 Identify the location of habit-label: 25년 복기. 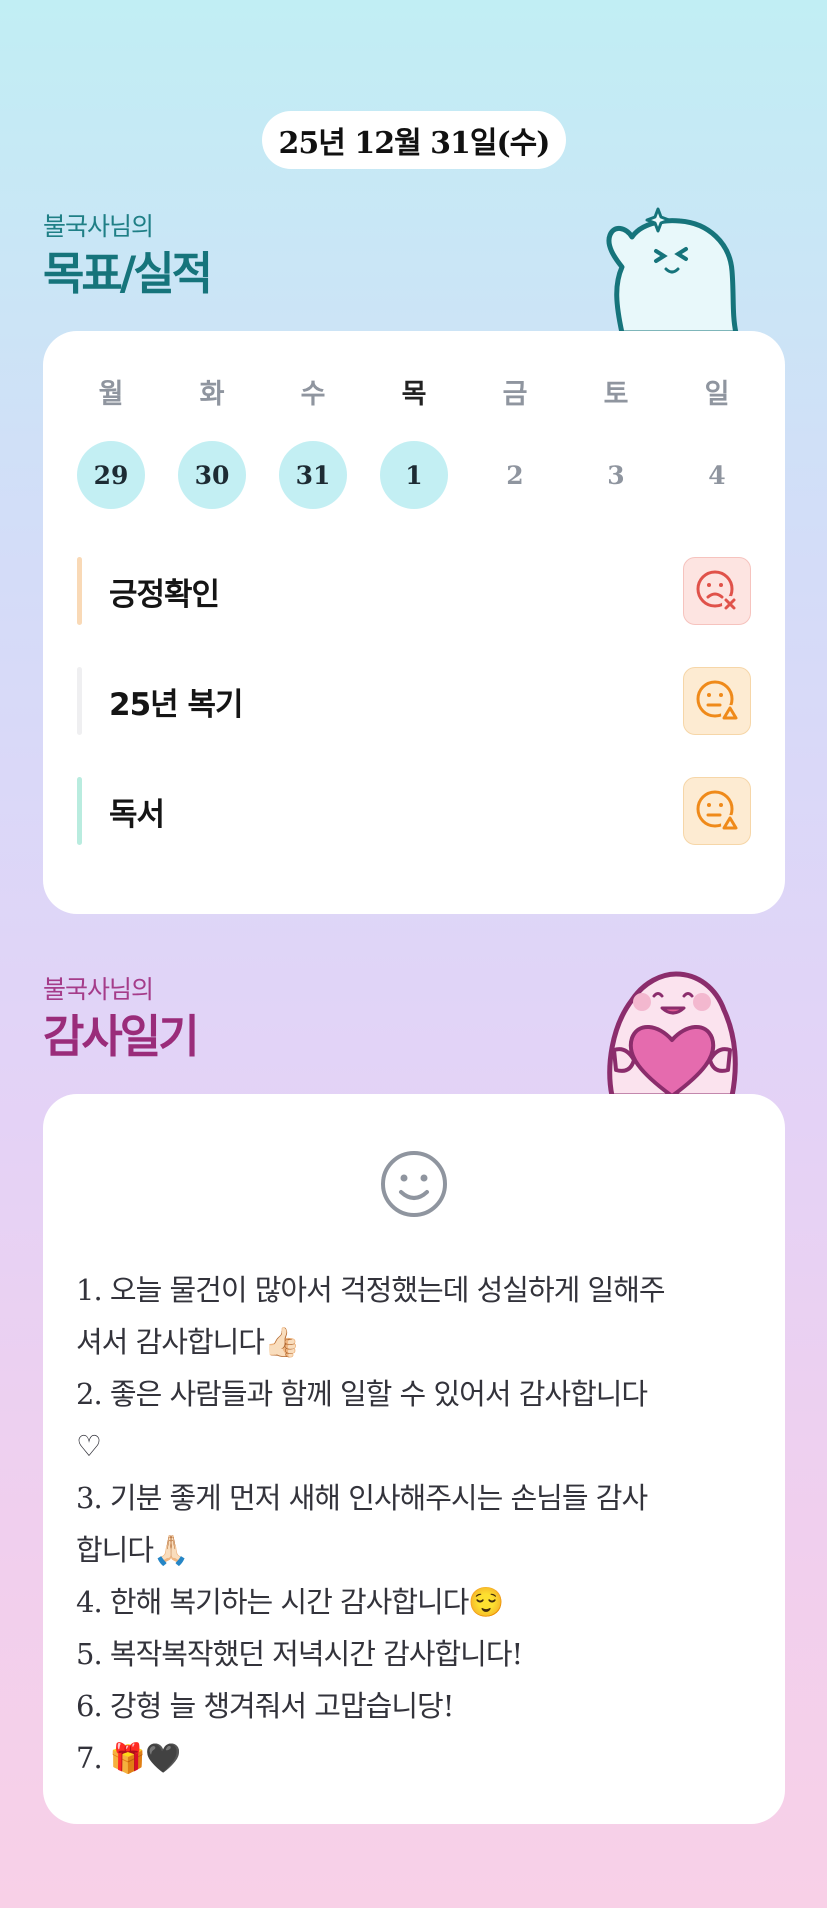
(176, 704).